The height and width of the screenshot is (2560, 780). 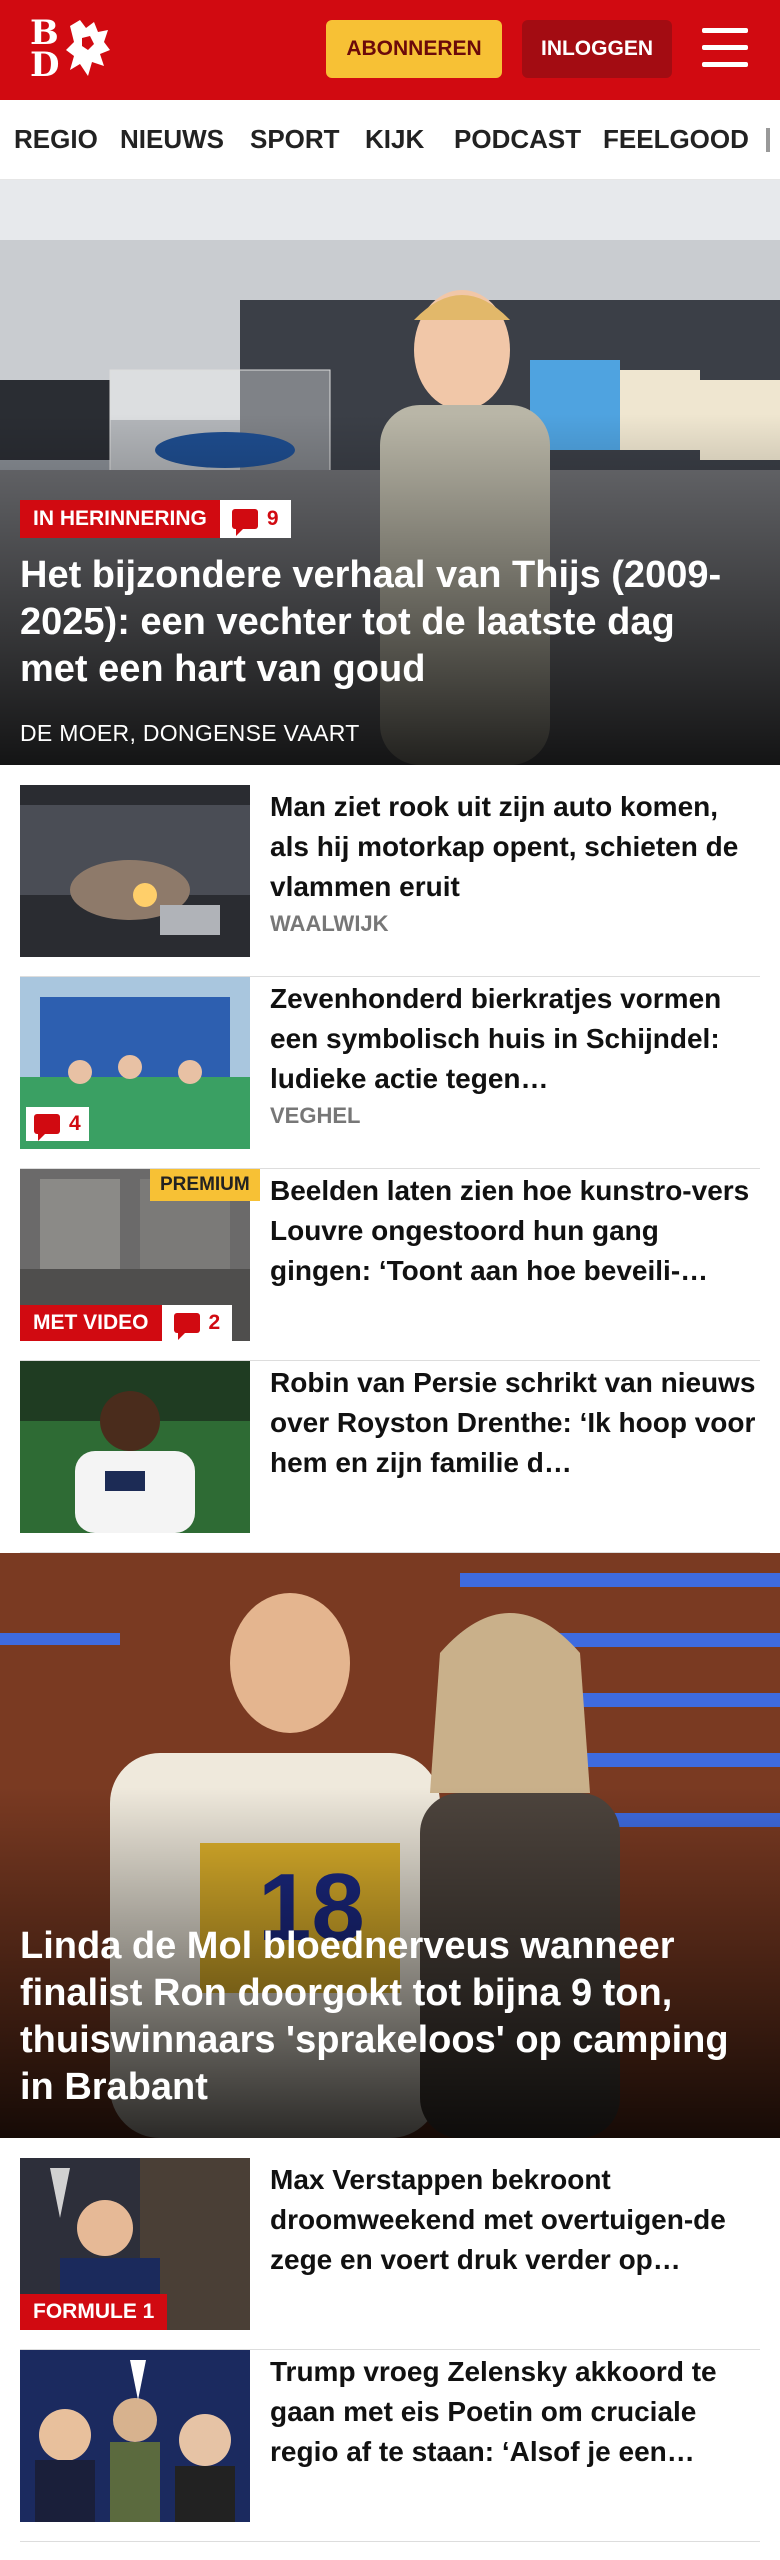 I want to click on formula1-badge: FORMULE 1, so click(x=94, y=2312).